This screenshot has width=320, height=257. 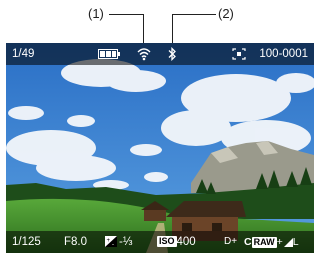 What do you see at coordinates (279, 242) in the screenshot?
I see `quality-plus: +` at bounding box center [279, 242].